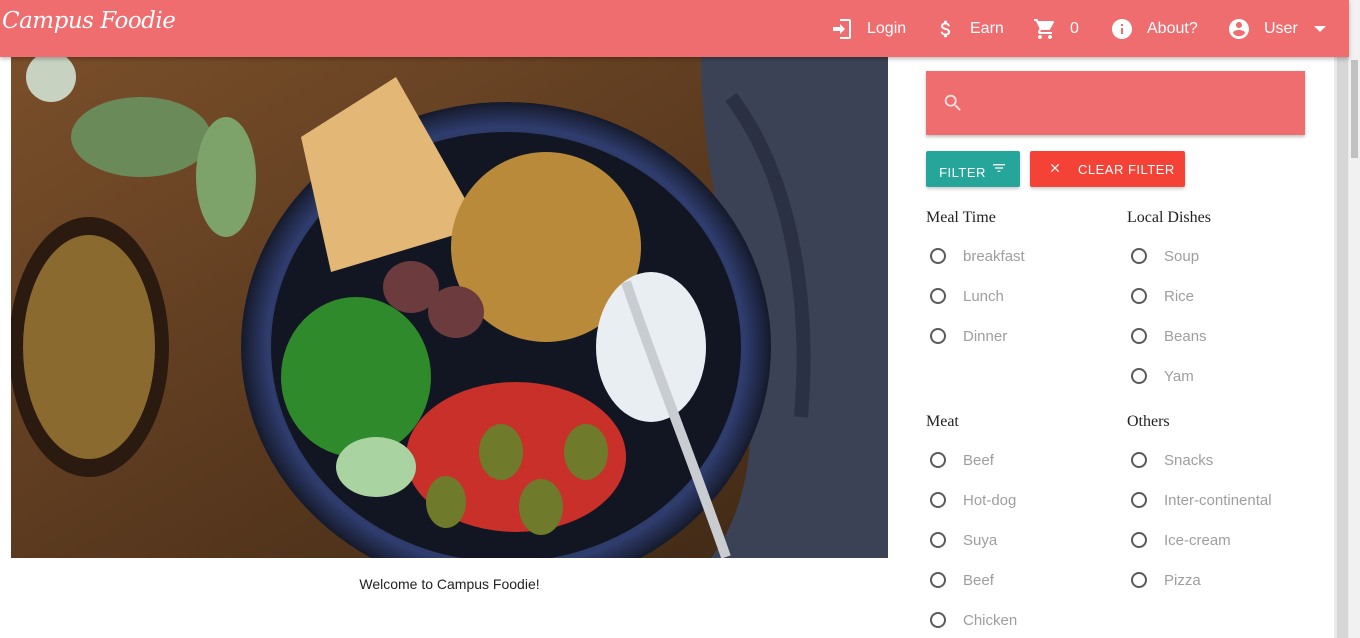  I want to click on filter-option-label: Ice-cream, so click(1197, 540).